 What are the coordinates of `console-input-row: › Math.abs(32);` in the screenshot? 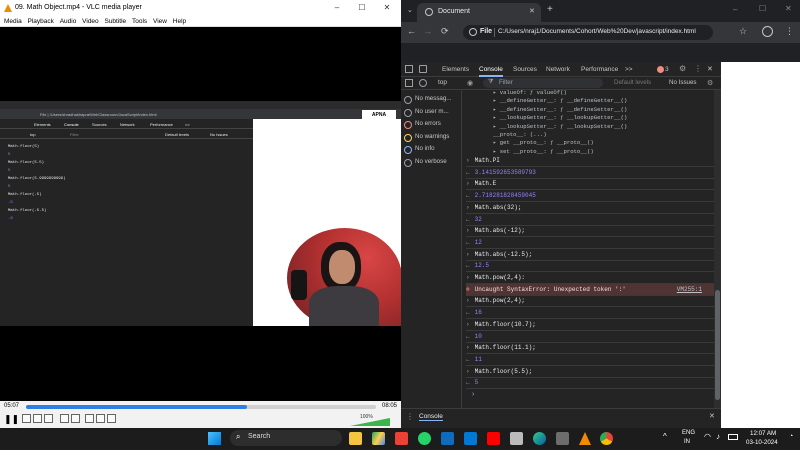 It's located at (590, 208).